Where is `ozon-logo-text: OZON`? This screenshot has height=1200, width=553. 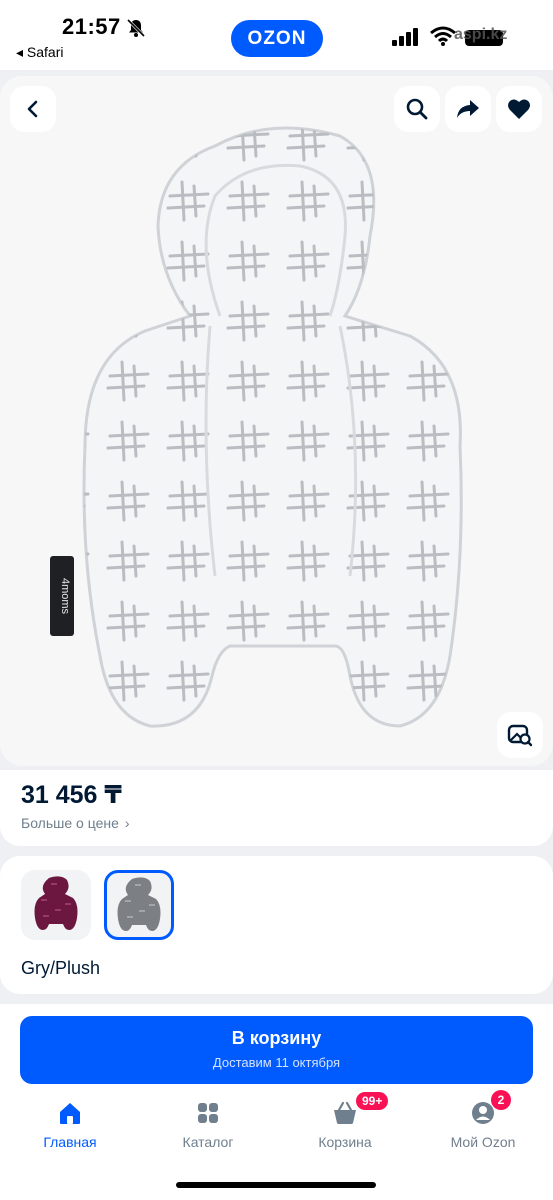
ozon-logo-text: OZON is located at coordinates (277, 38).